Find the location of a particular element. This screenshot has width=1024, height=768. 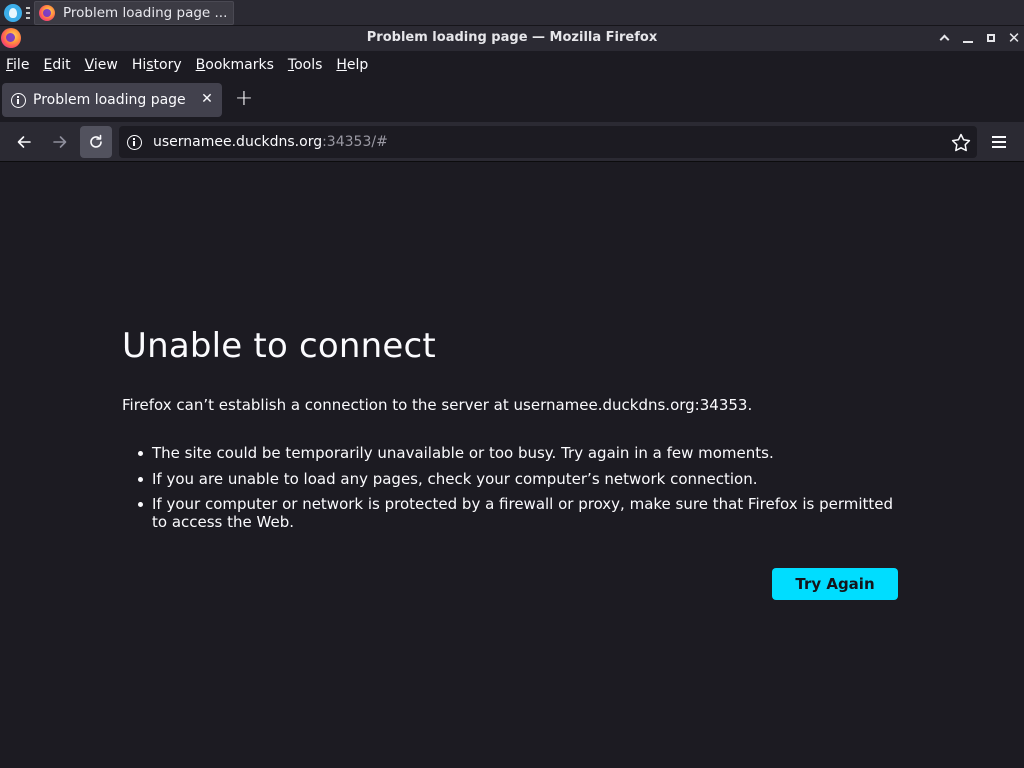

app-launcher-icon is located at coordinates (13, 13).